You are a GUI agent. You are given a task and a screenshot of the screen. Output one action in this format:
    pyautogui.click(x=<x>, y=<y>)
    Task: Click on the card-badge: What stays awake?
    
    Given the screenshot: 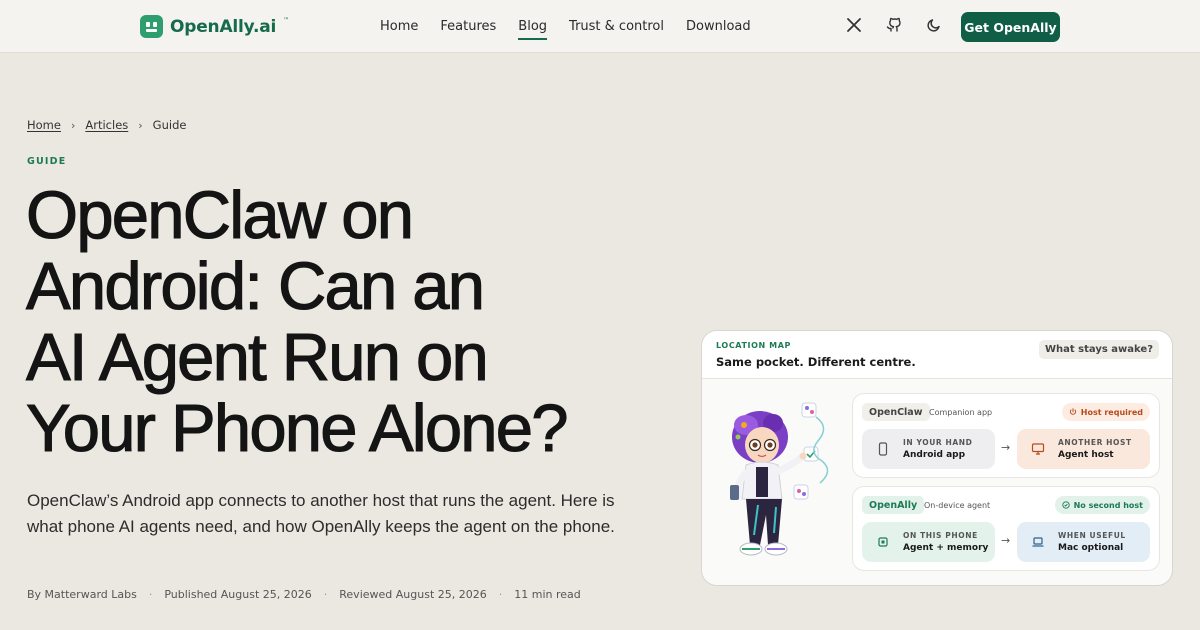 What is the action you would take?
    pyautogui.click(x=1099, y=349)
    